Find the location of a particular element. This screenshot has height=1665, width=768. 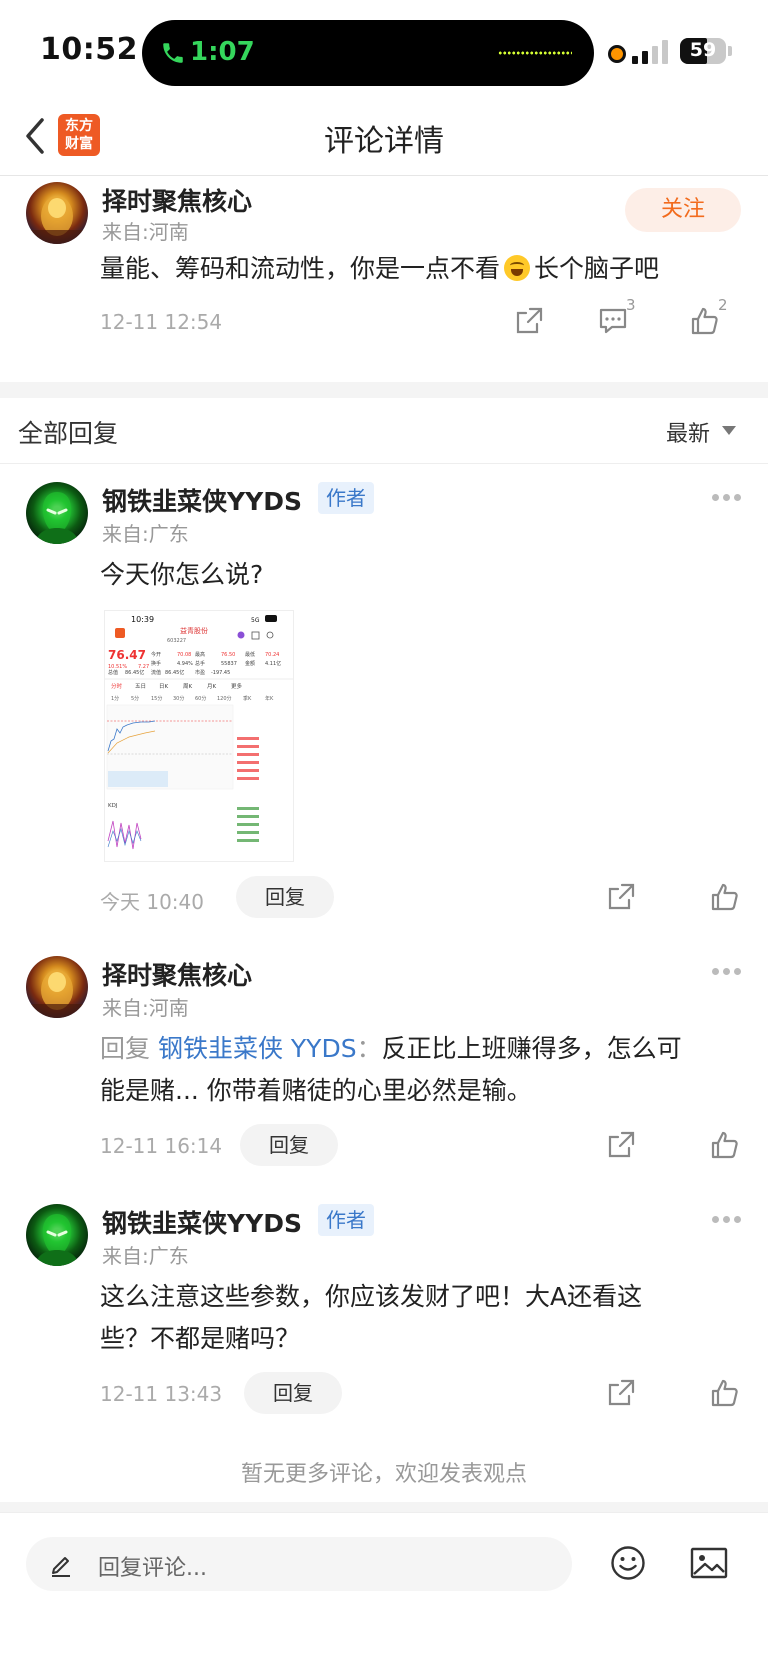

thumb-kdj-label: KDJ is located at coordinates (113, 806).